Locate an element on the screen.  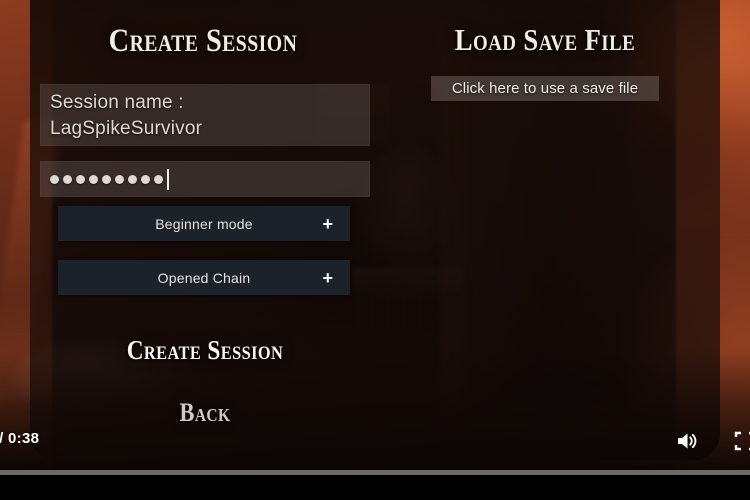
volume-on-icon is located at coordinates (687, 441).